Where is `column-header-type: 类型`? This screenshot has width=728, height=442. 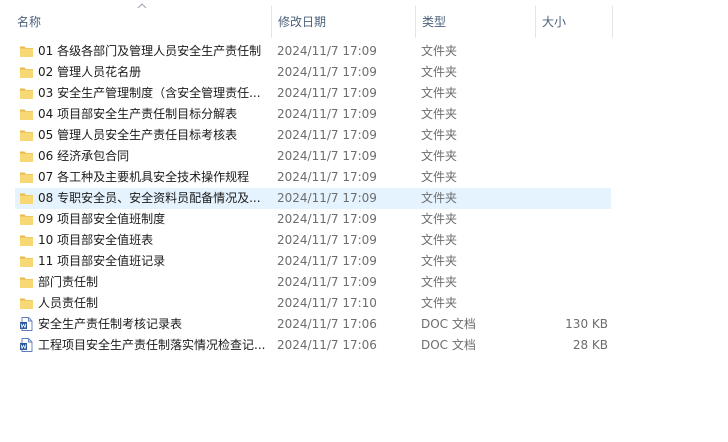 column-header-type: 类型 is located at coordinates (434, 20).